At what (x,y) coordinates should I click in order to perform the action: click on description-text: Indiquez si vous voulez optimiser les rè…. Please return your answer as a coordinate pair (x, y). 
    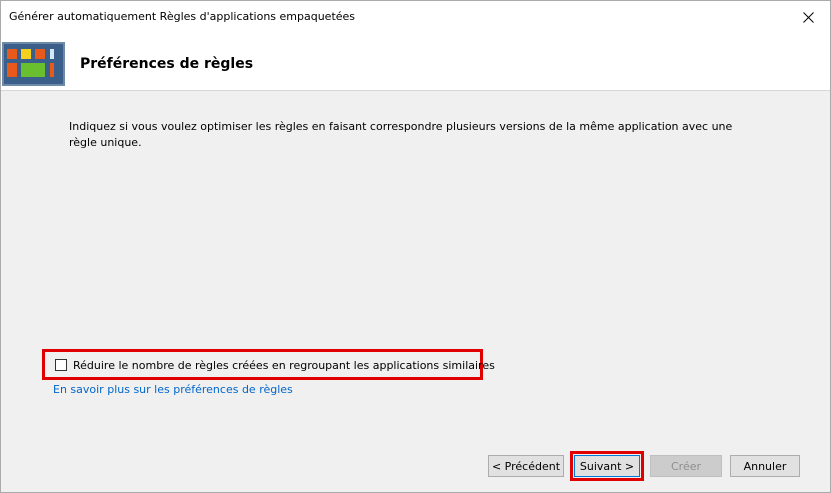
    Looking at the image, I should click on (401, 134).